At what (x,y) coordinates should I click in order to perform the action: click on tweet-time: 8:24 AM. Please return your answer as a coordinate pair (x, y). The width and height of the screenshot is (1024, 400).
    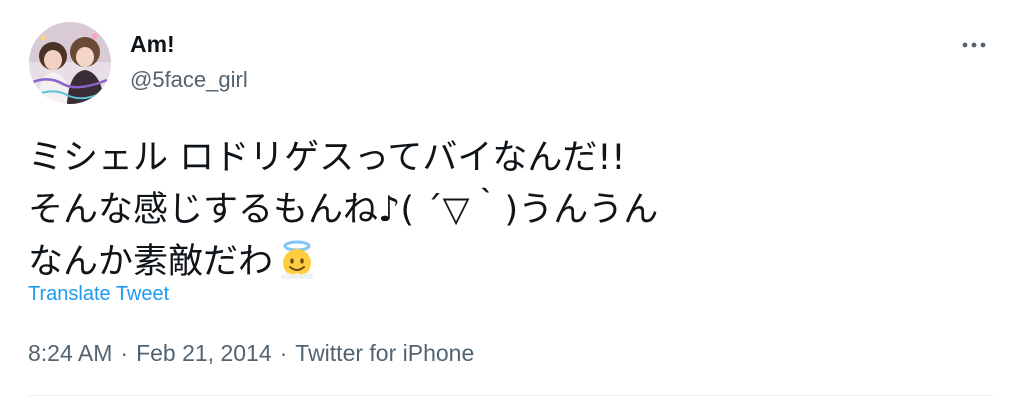
    Looking at the image, I should click on (70, 353).